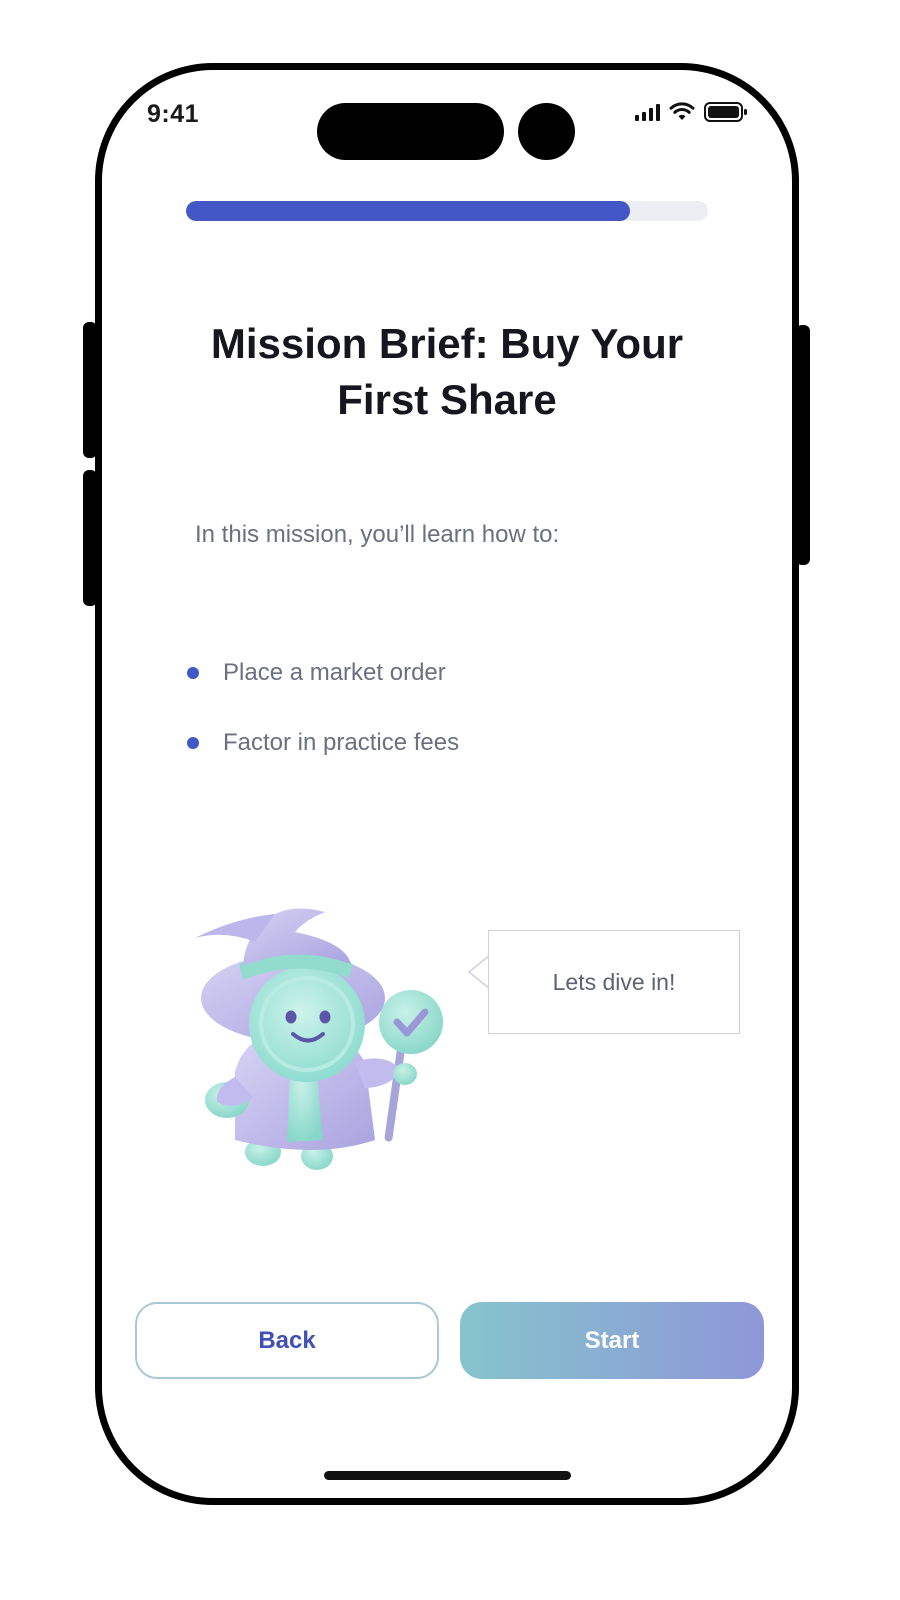 Image resolution: width=900 pixels, height=1600 pixels. Describe the element at coordinates (447, 371) in the screenshot. I see `page-title: Mission Brief: Buy Your First Share` at that location.